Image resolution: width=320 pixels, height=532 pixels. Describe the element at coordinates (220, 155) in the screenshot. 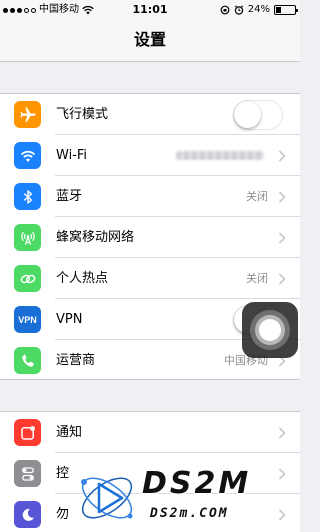

I see `wifi-network-name-obscured` at that location.